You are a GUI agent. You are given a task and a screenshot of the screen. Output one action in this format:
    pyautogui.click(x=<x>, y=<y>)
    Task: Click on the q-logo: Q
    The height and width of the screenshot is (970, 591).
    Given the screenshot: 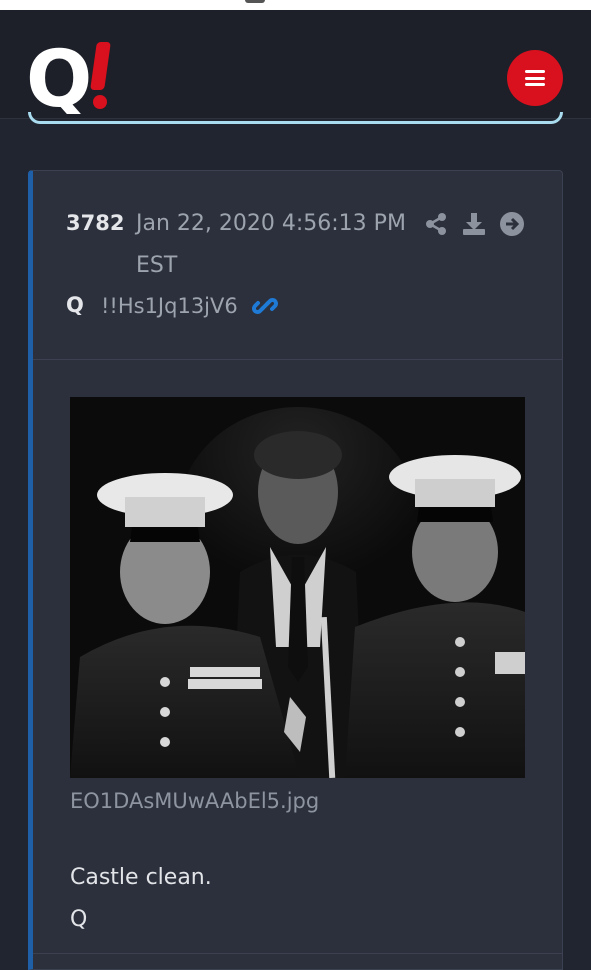 What is the action you would take?
    pyautogui.click(x=74, y=74)
    